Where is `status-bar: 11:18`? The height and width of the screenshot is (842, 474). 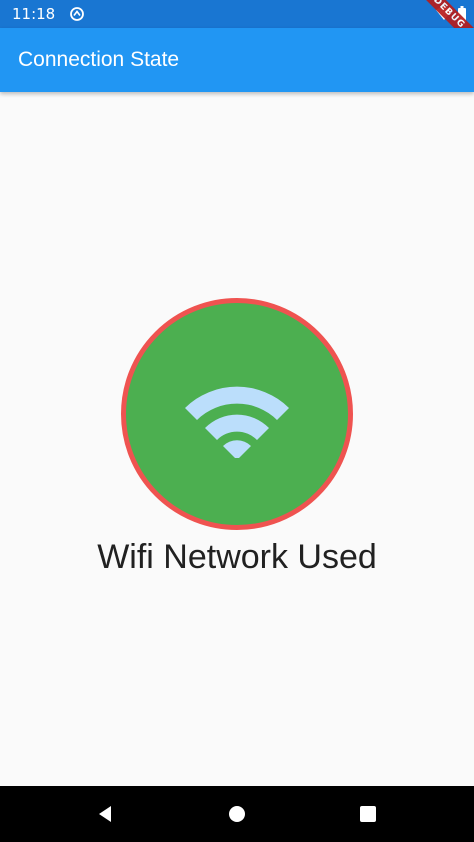 status-bar: 11:18 is located at coordinates (237, 14).